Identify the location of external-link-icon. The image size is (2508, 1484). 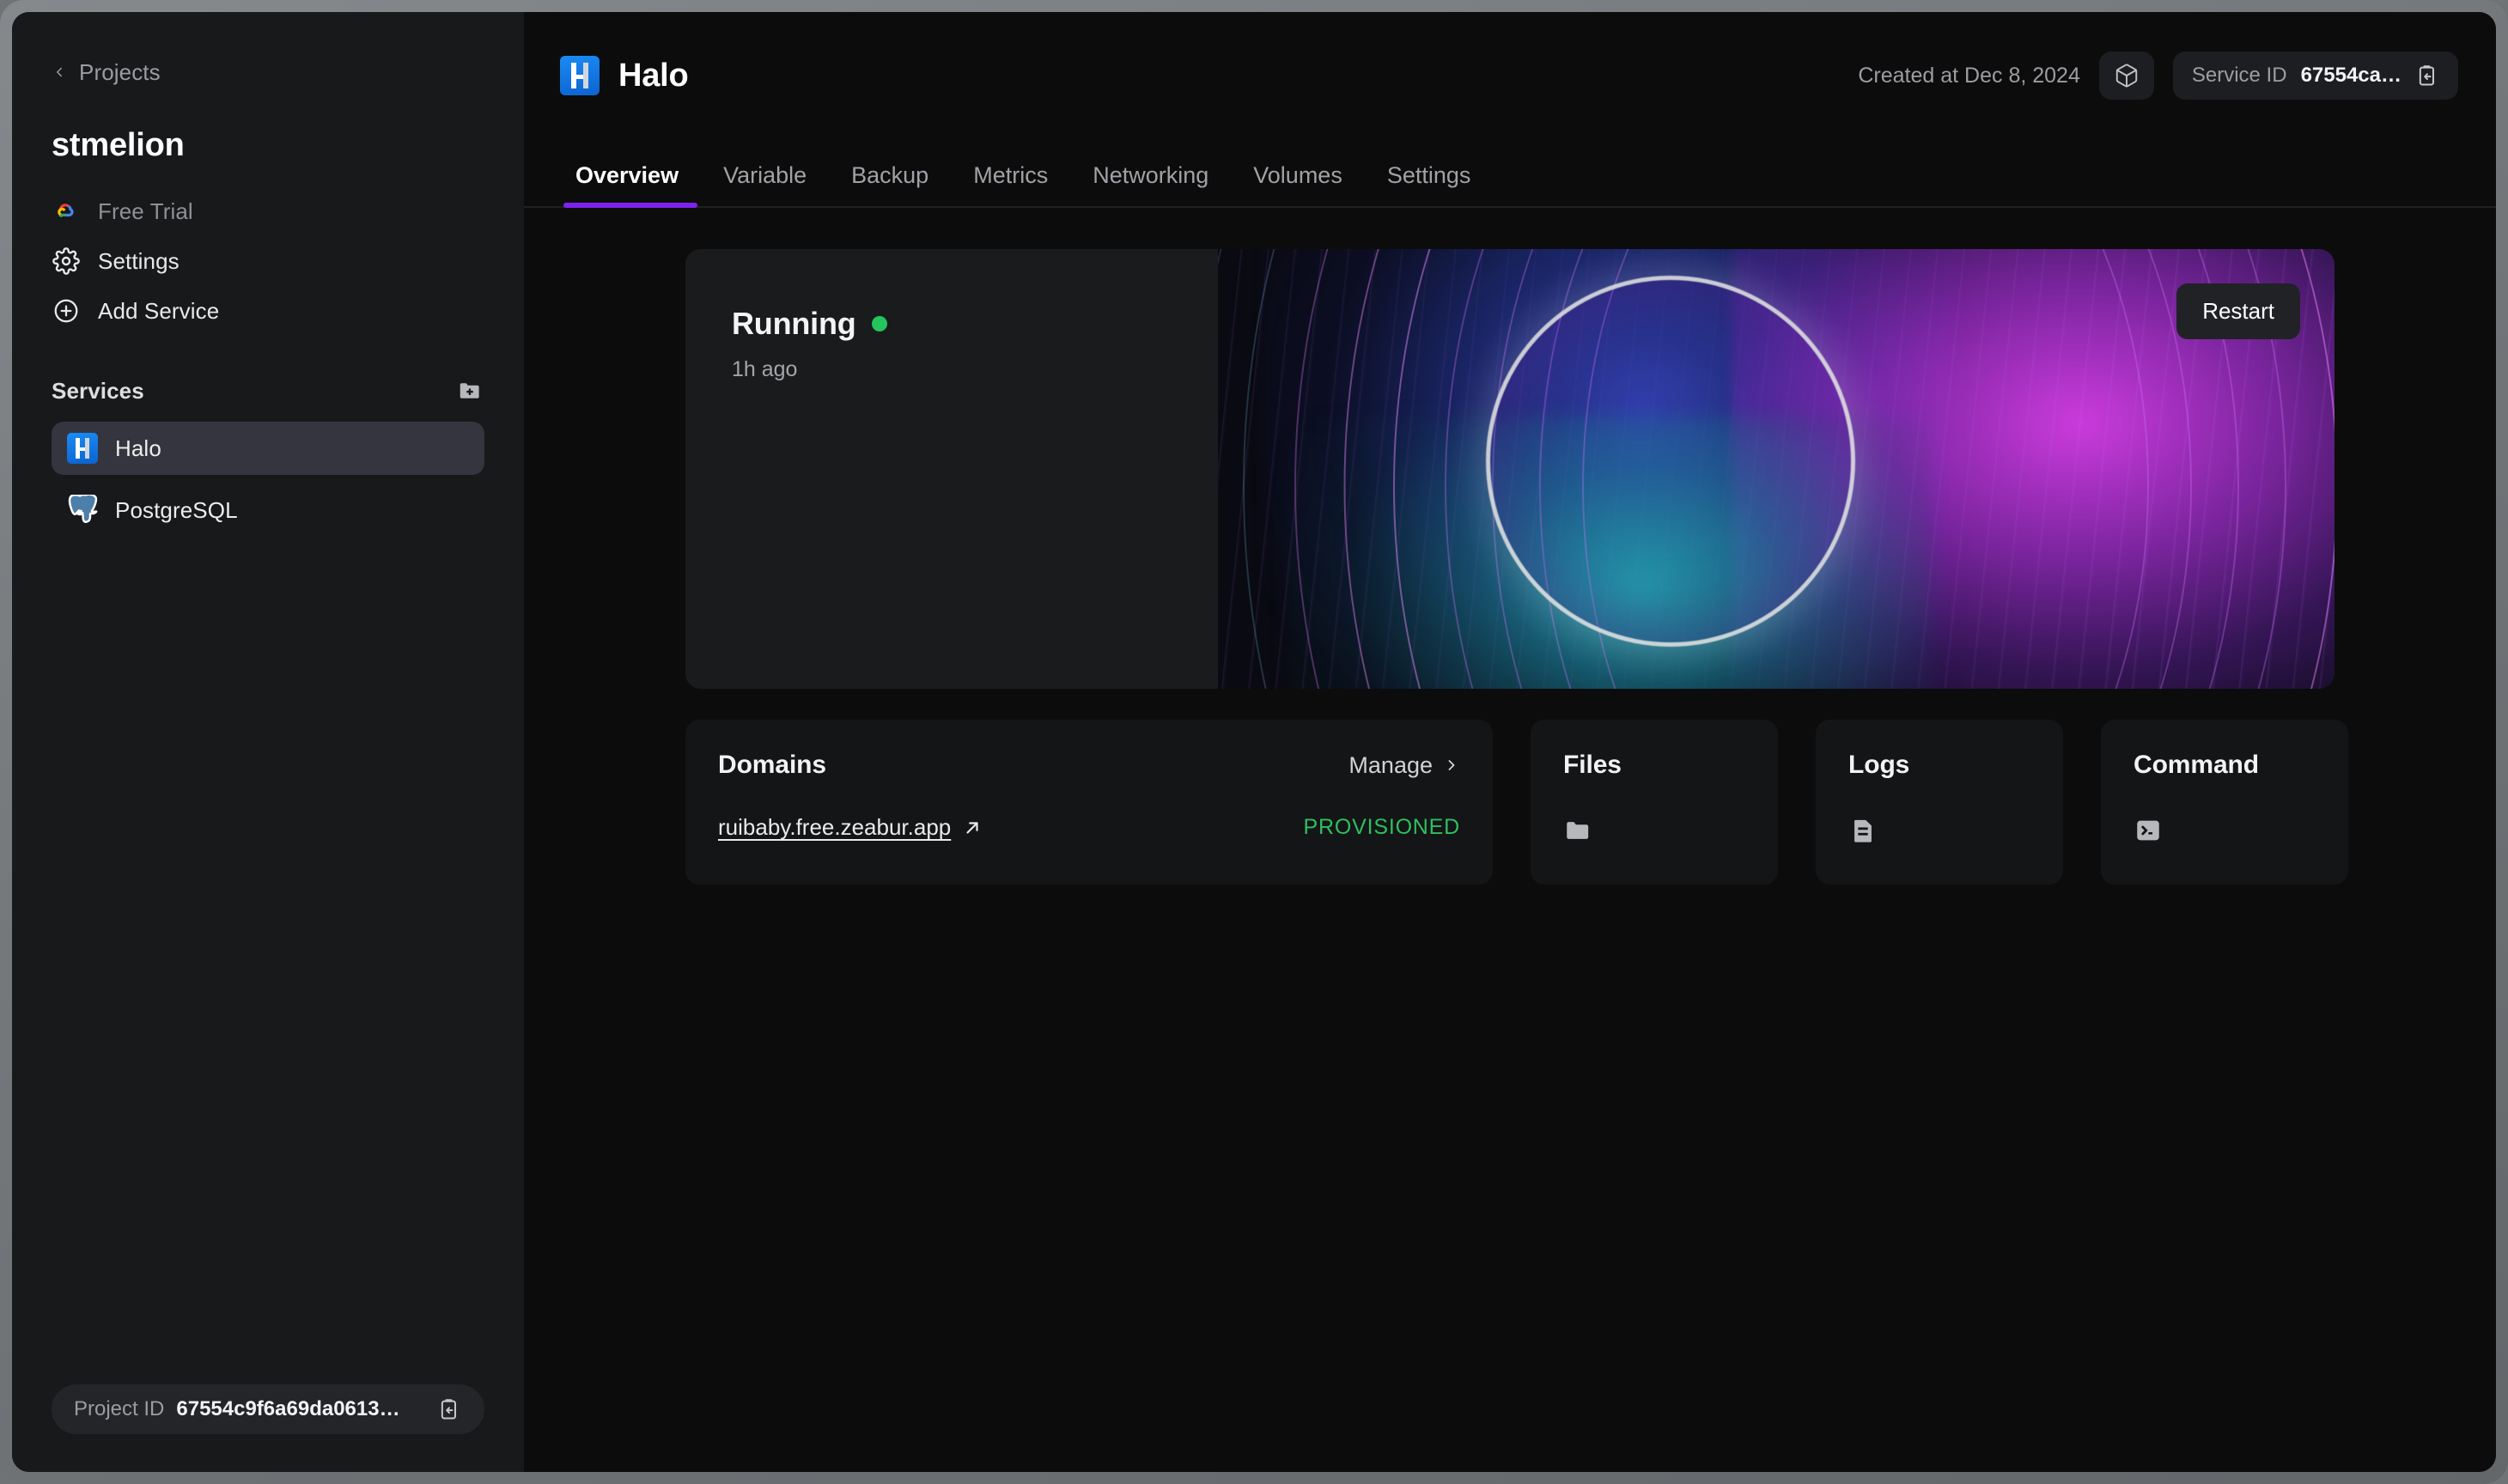
(972, 828).